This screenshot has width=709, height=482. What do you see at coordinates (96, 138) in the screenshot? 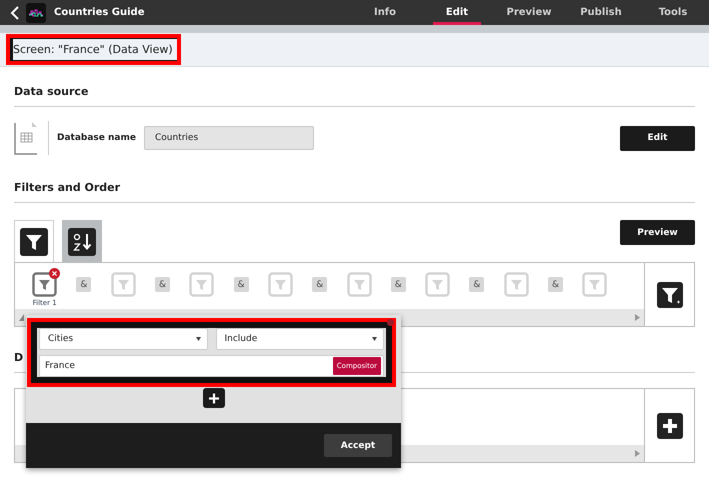
I see `field-label: Database name` at bounding box center [96, 138].